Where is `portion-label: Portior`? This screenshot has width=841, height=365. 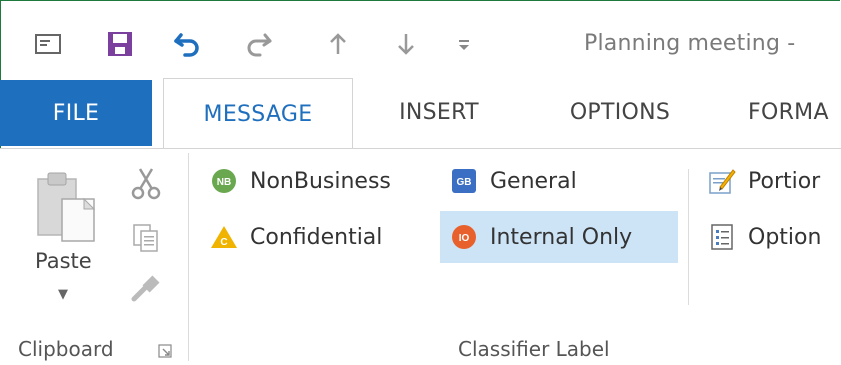 portion-label: Portior is located at coordinates (784, 181).